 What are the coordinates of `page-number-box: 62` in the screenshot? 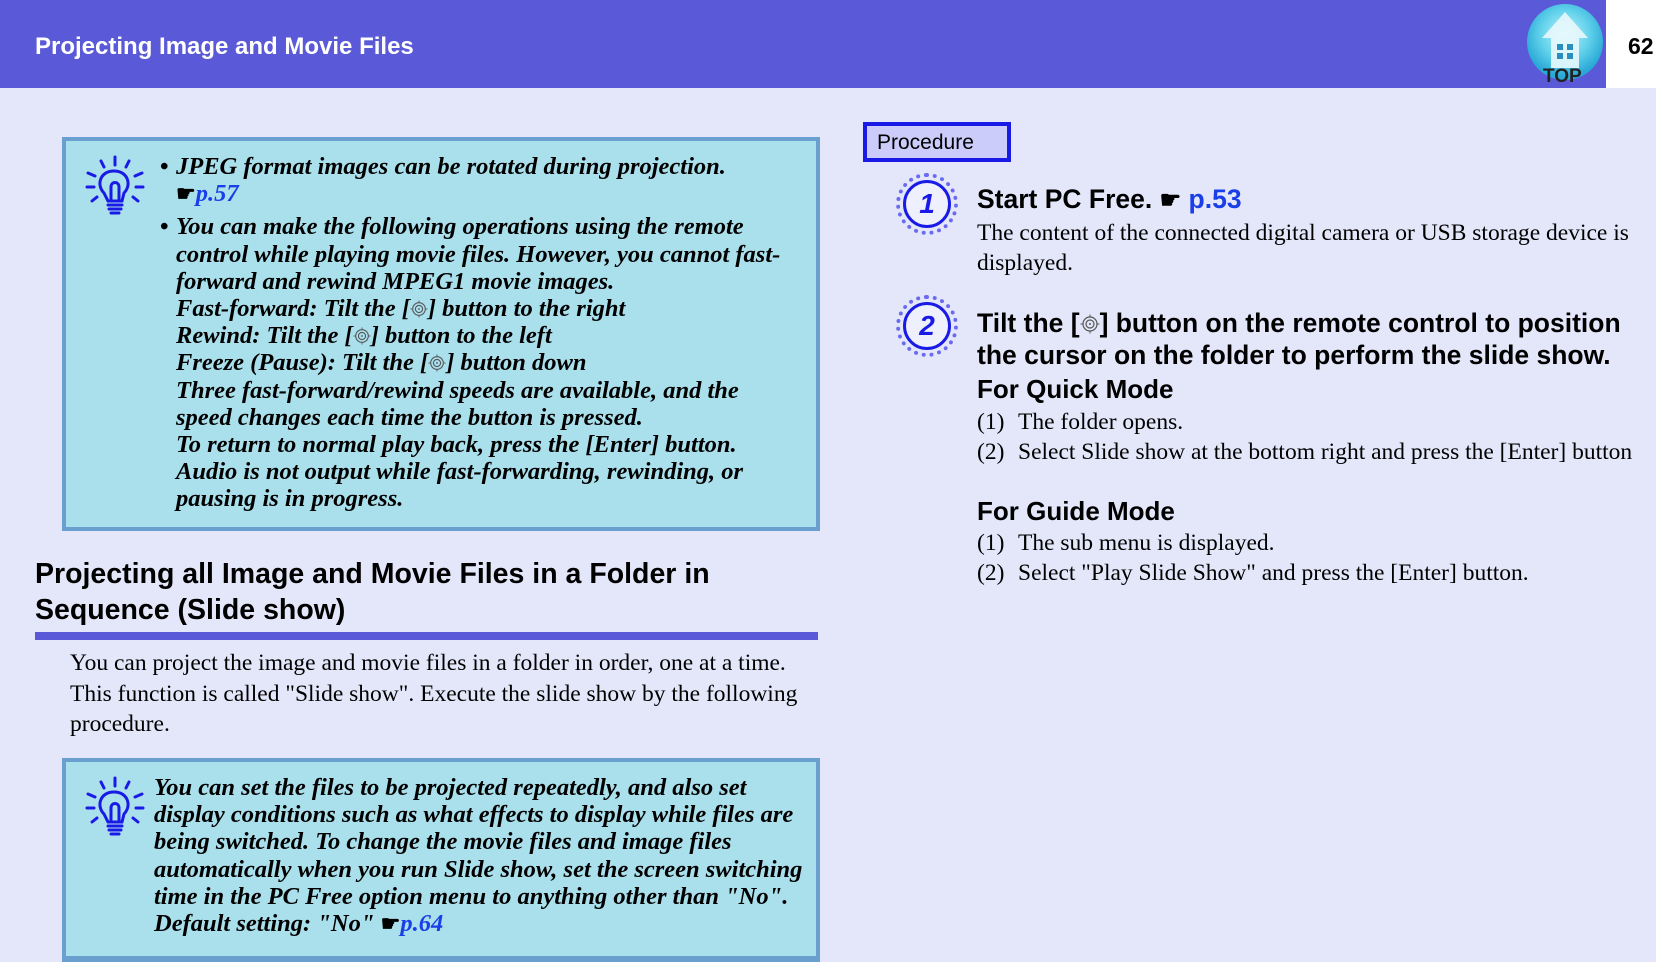 It's located at (1631, 44).